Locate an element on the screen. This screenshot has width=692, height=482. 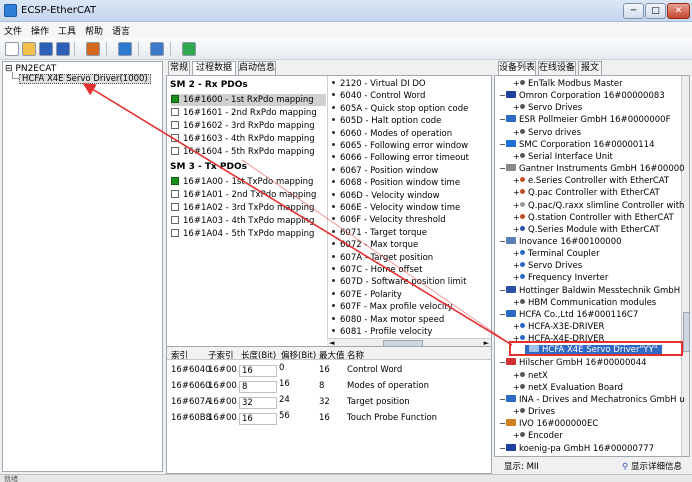
save-all-icon is located at coordinates (63, 49).